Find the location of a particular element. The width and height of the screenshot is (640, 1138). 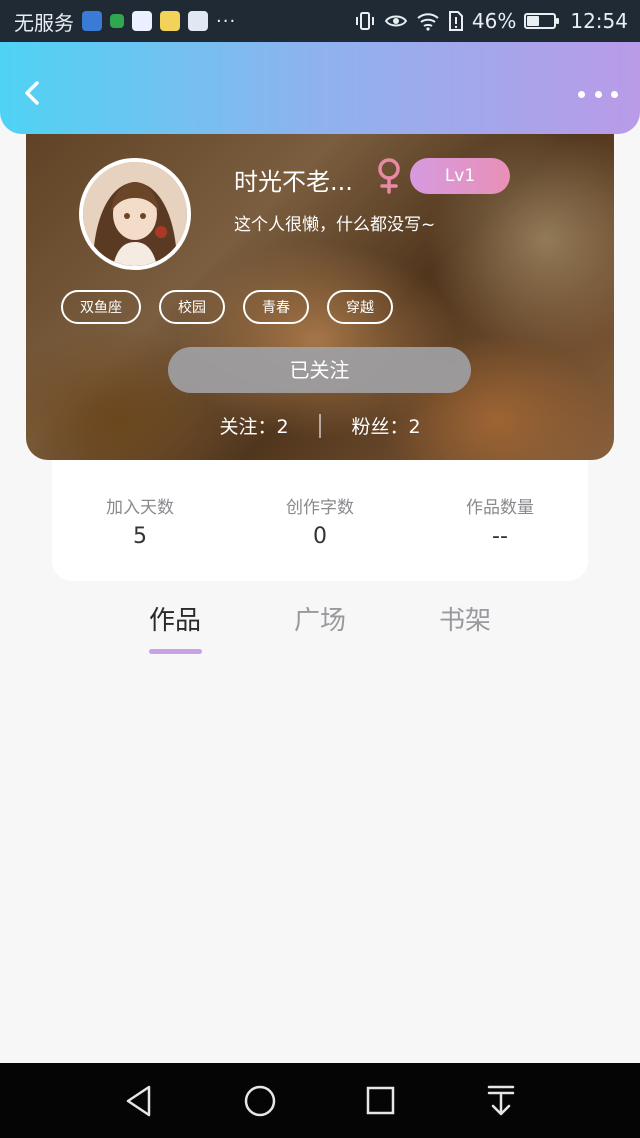

nav-download-button is located at coordinates (501, 1101).